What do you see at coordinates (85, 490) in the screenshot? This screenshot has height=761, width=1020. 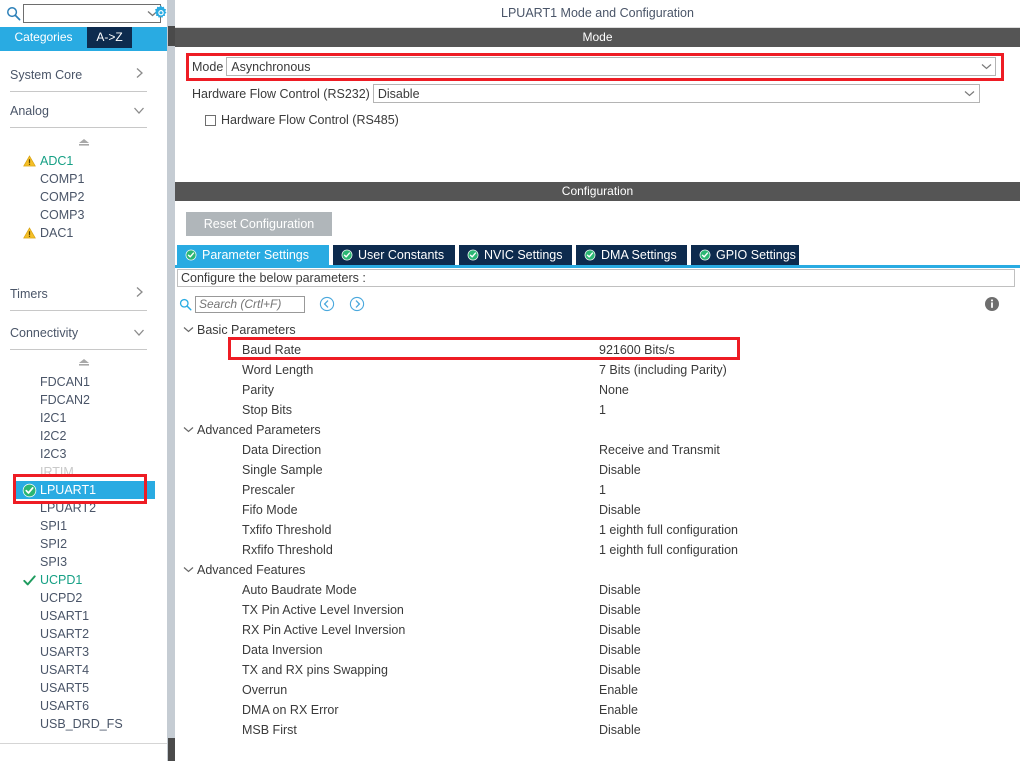 I see `sidebar-item-lpuart1: LPUART1` at bounding box center [85, 490].